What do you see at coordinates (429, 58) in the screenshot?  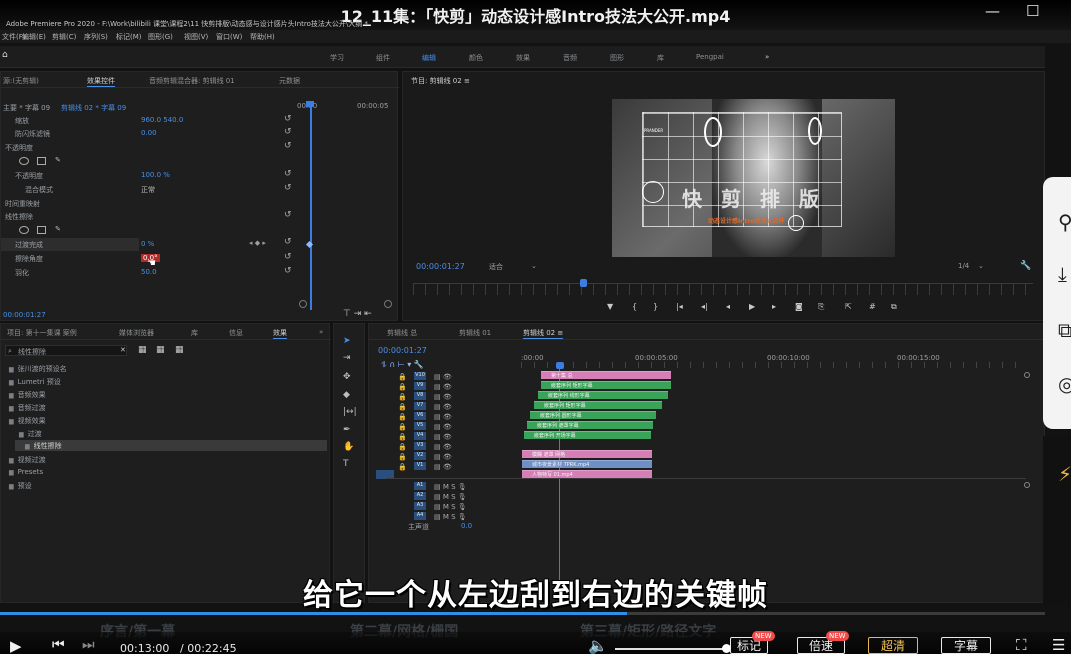 I see `workspace-editing: 编辑` at bounding box center [429, 58].